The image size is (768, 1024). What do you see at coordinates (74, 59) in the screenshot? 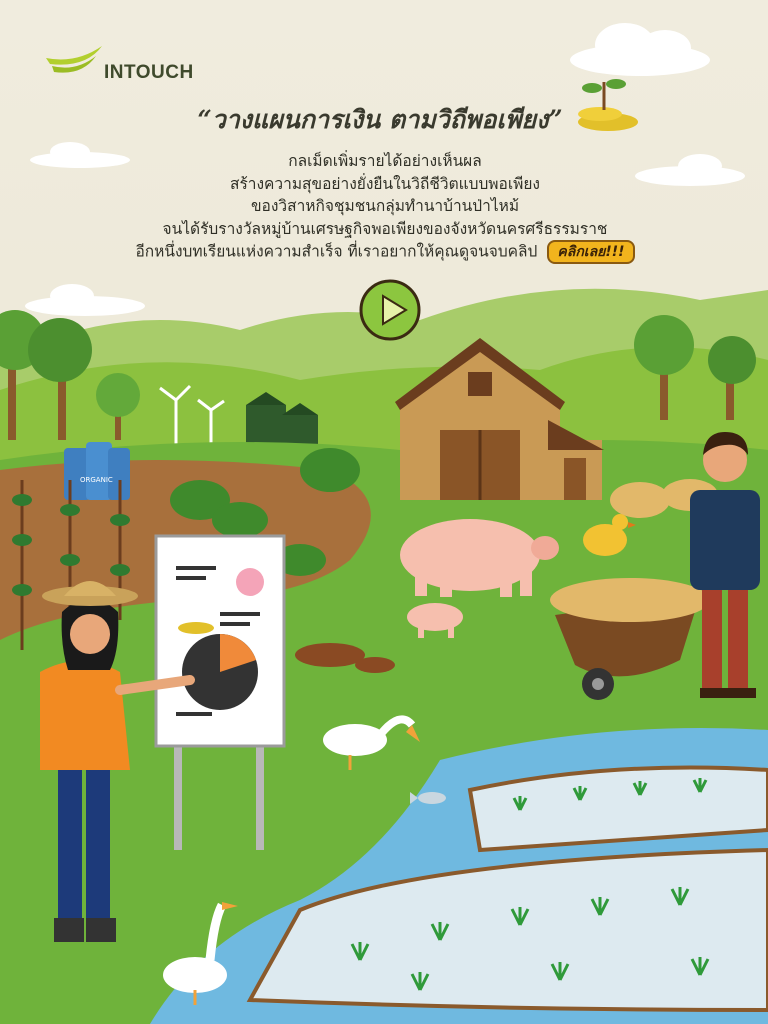
I see `intouch-logo-icon` at bounding box center [74, 59].